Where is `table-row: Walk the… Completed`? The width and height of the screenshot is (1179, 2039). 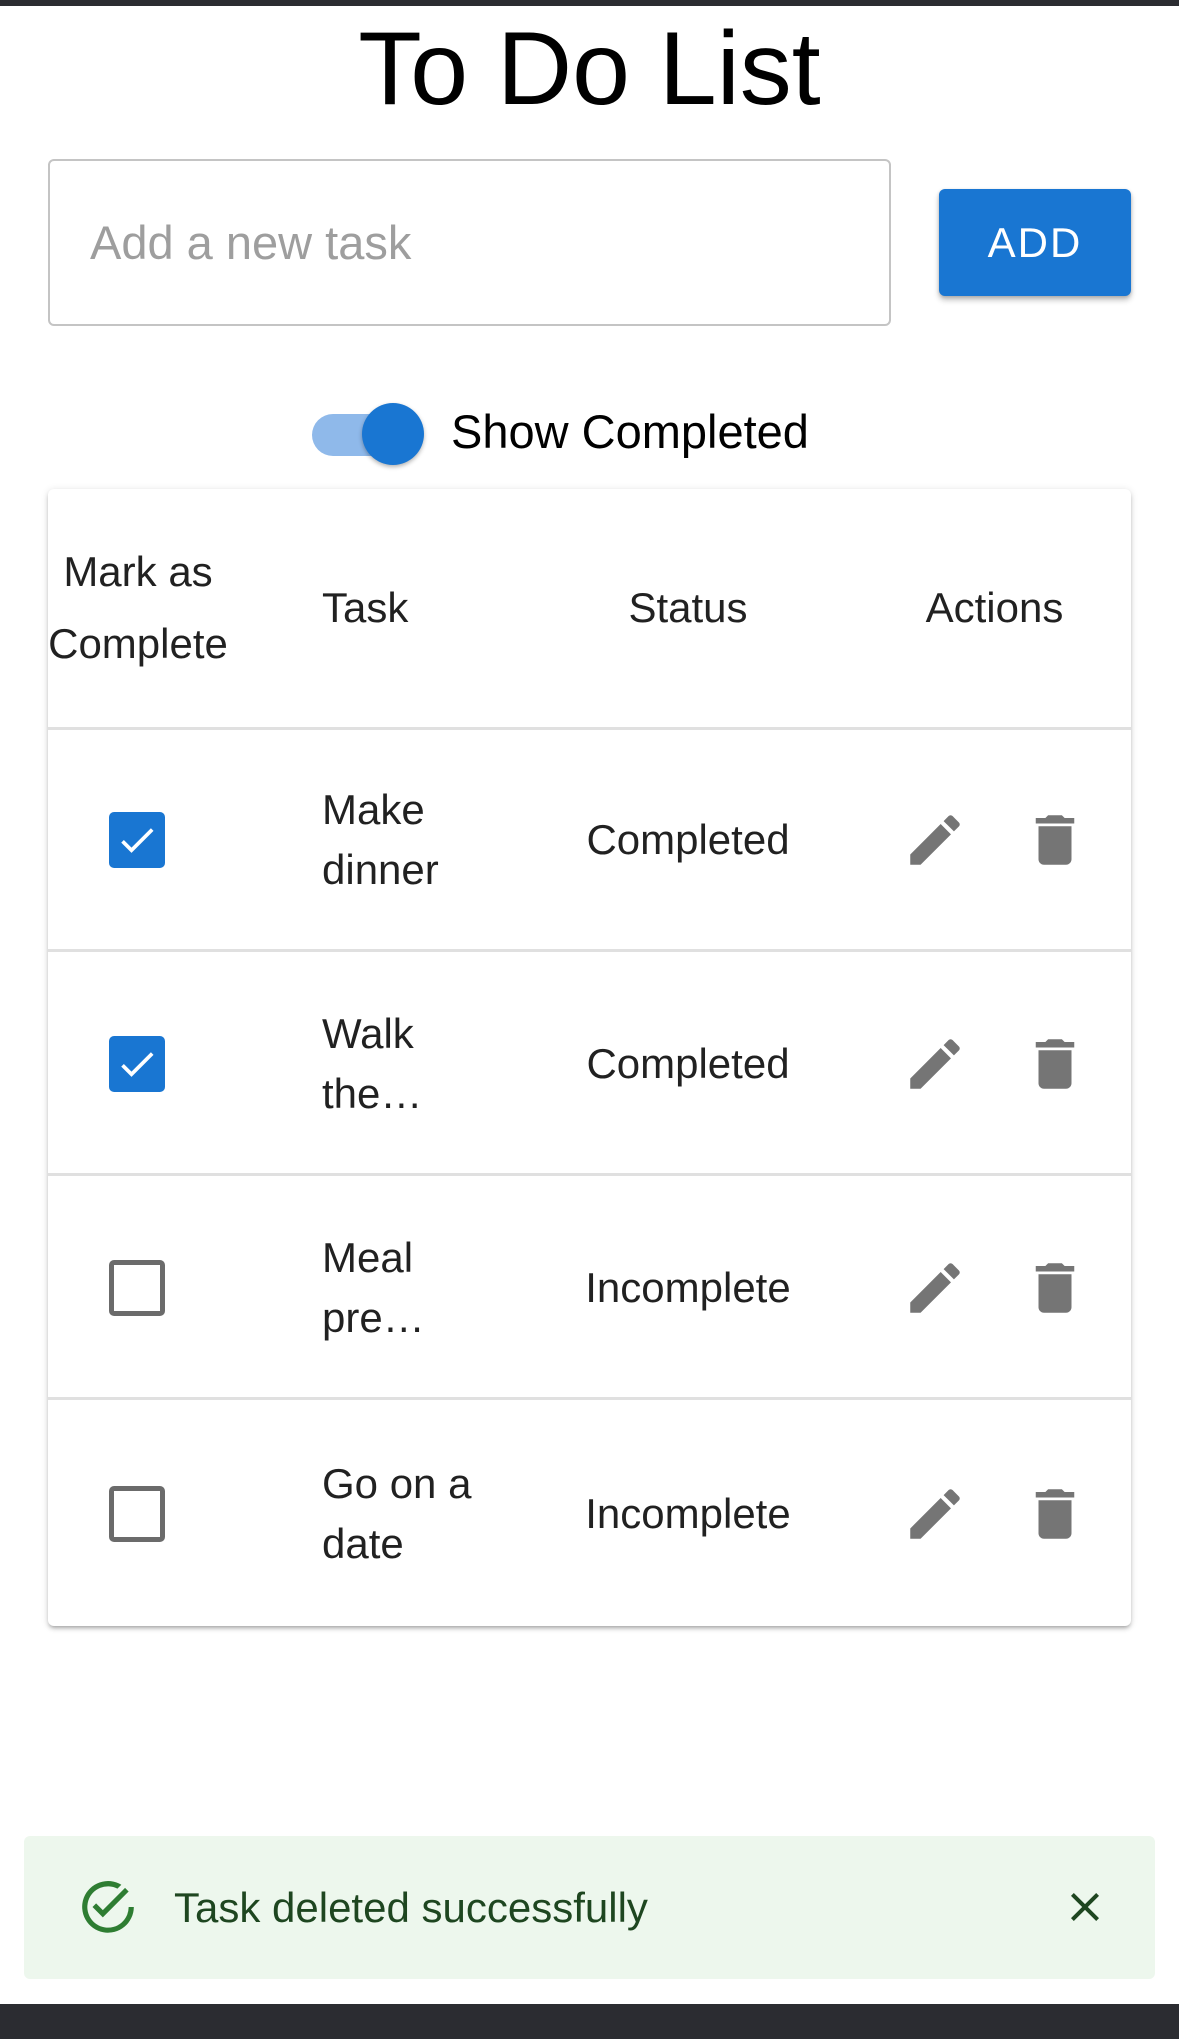 table-row: Walk the… Completed is located at coordinates (589, 1065).